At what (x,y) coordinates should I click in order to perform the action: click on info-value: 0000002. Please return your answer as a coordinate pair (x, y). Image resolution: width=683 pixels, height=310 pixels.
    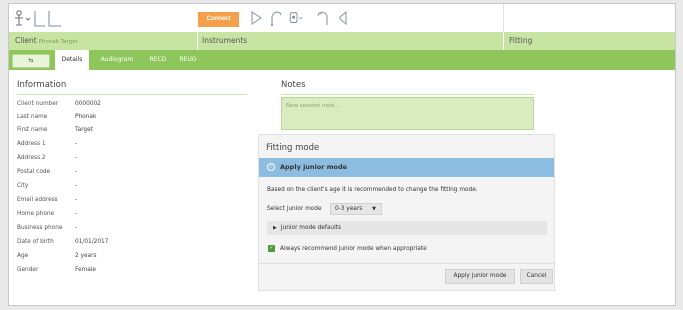
    Looking at the image, I should click on (88, 104).